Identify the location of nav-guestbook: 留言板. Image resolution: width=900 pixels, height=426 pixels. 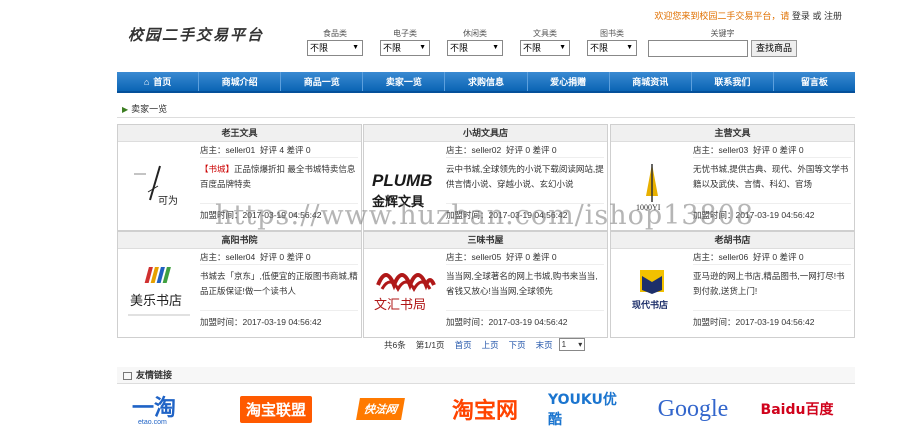
(814, 81).